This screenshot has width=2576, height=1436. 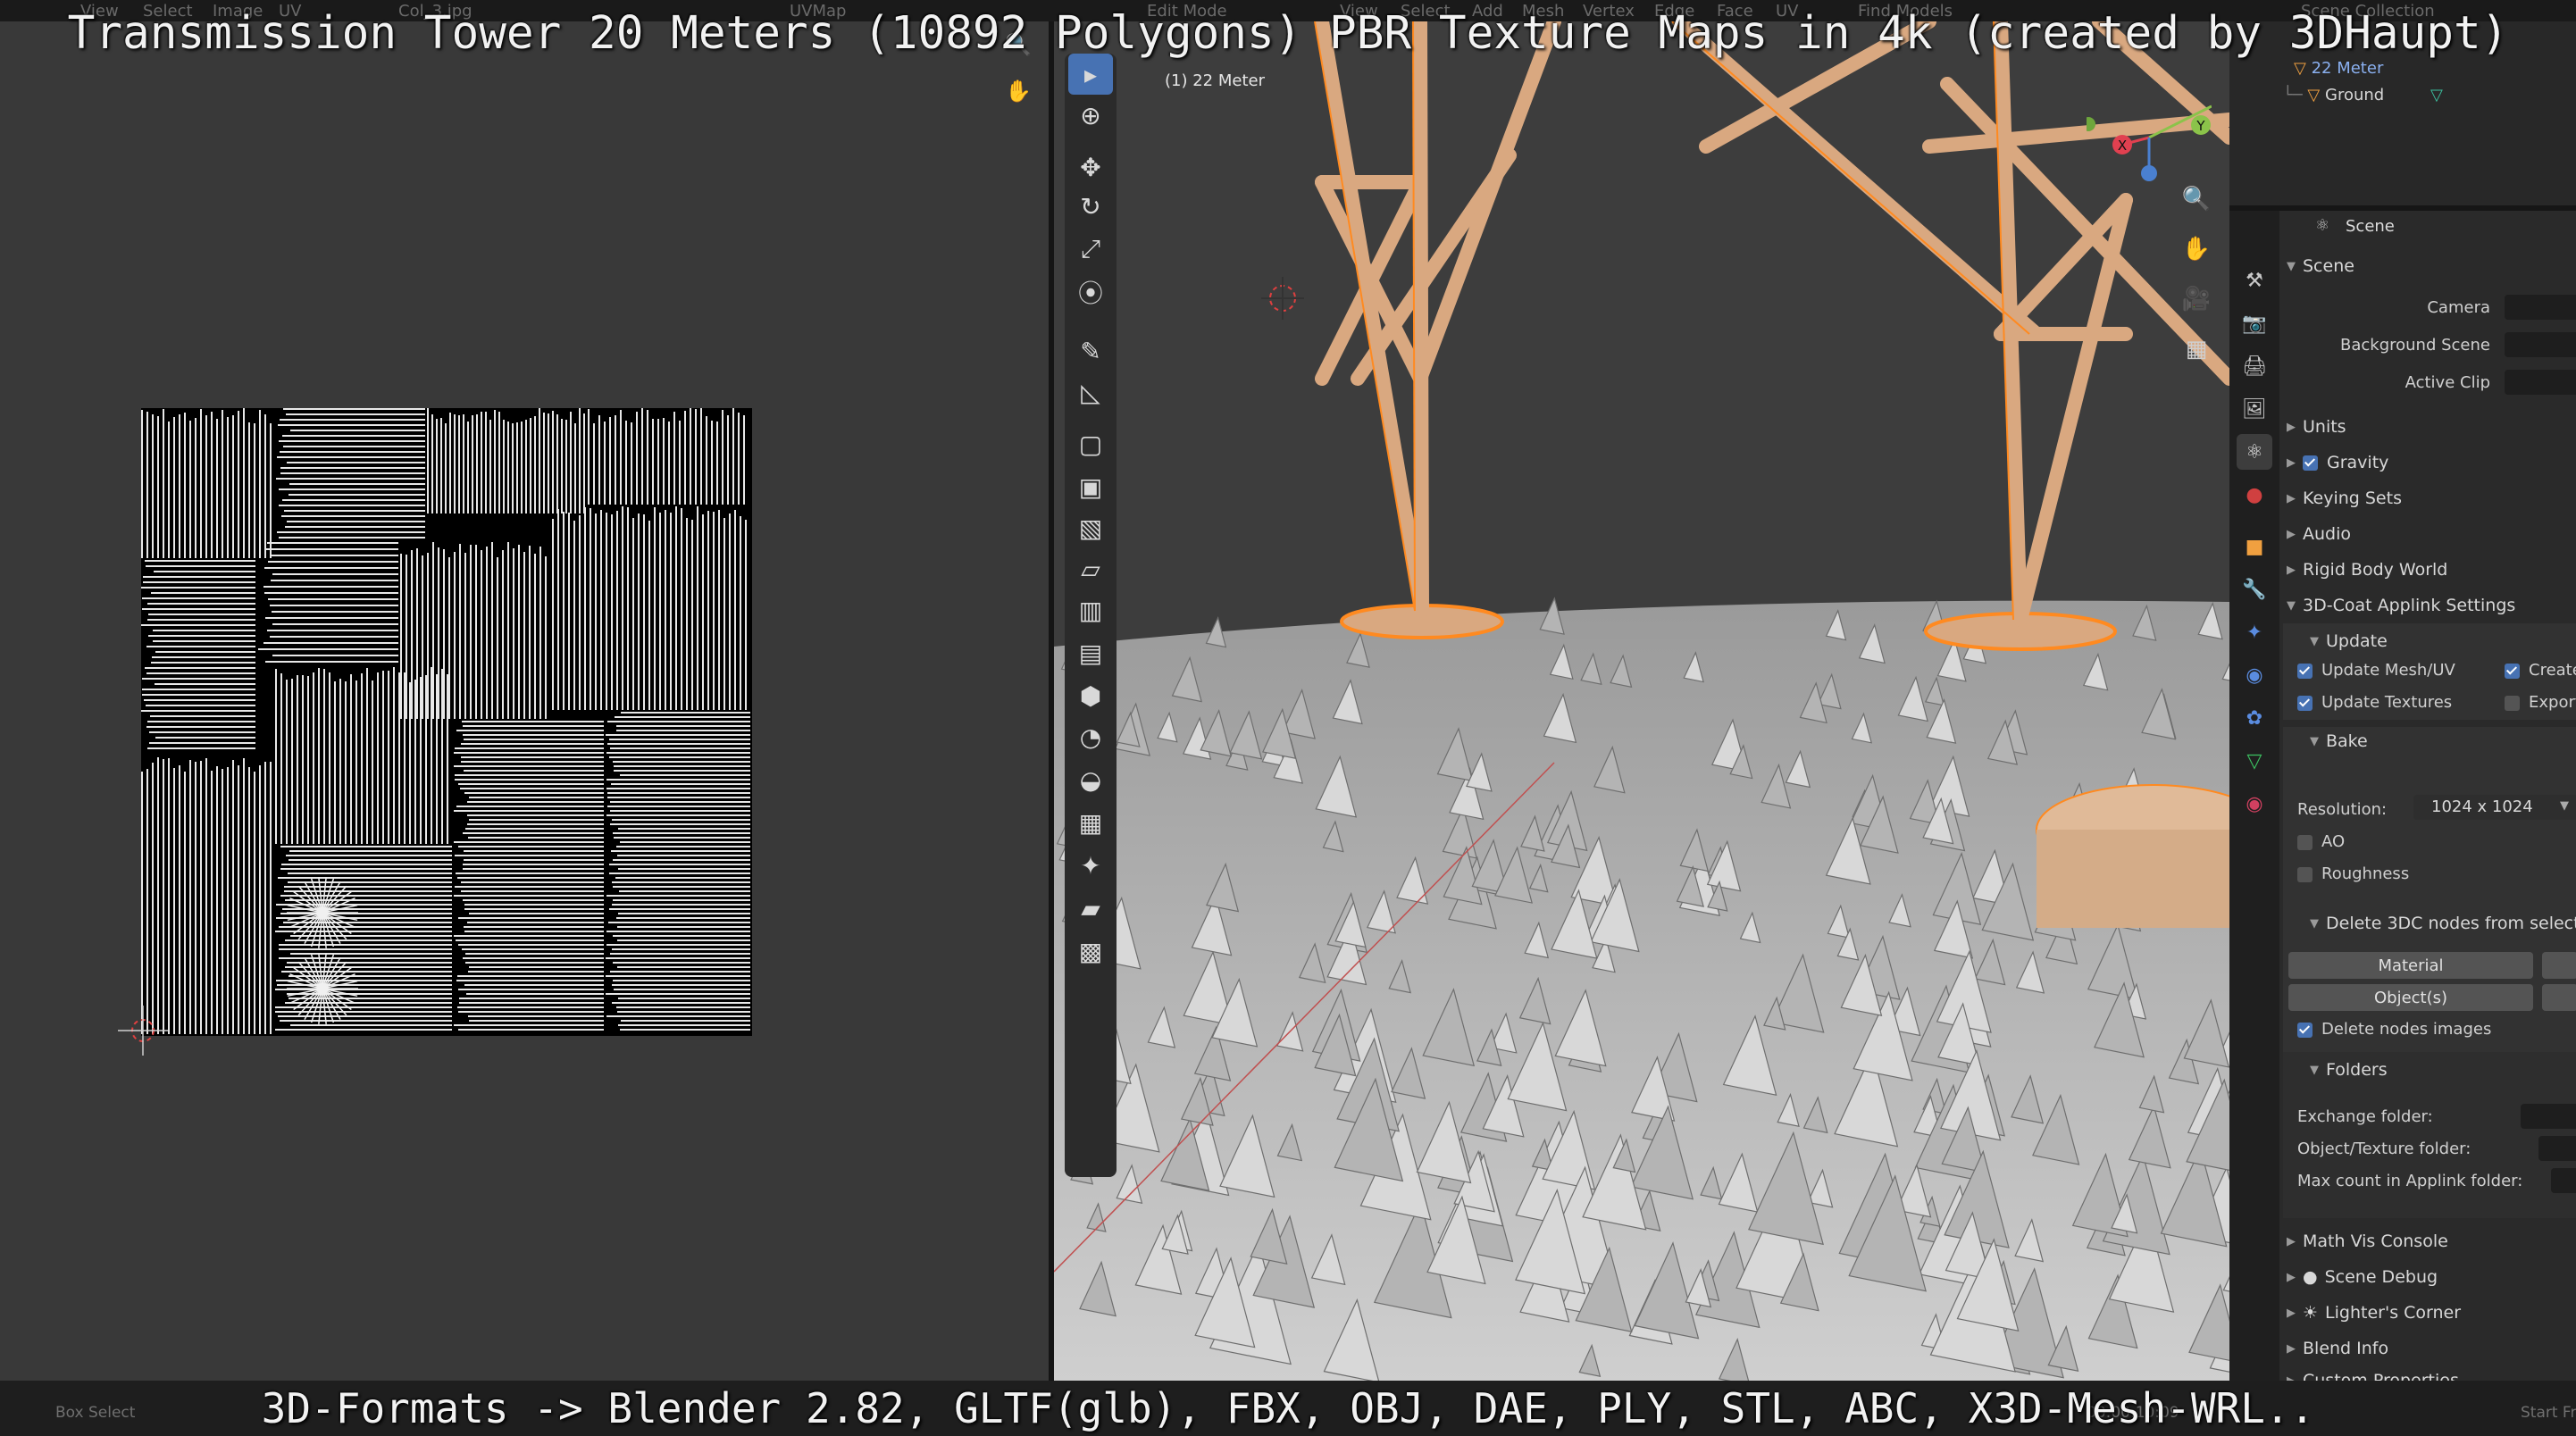 I want to click on material-button: Material, so click(x=2411, y=965).